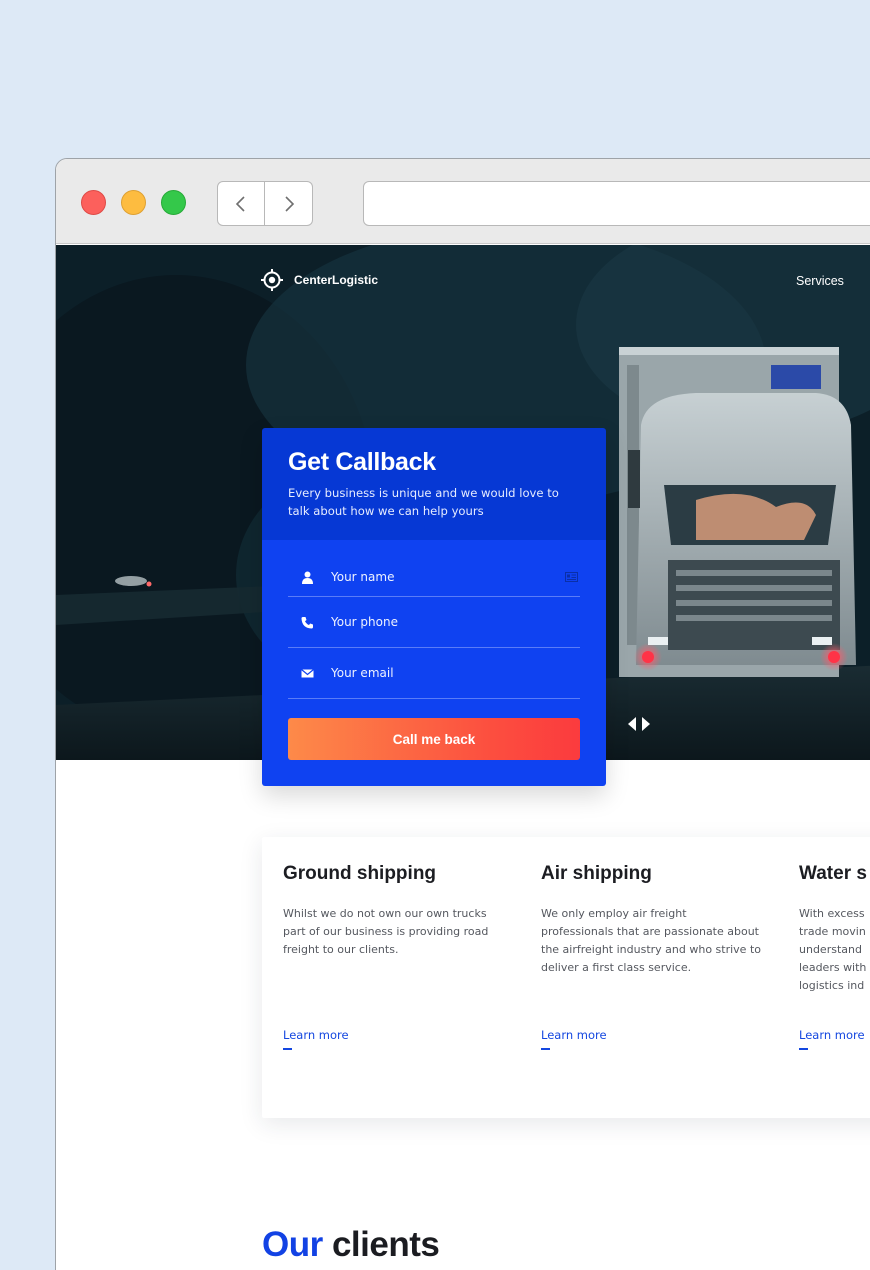 This screenshot has width=870, height=1270. What do you see at coordinates (434, 577) in the screenshot?
I see `name-field: Your name` at bounding box center [434, 577].